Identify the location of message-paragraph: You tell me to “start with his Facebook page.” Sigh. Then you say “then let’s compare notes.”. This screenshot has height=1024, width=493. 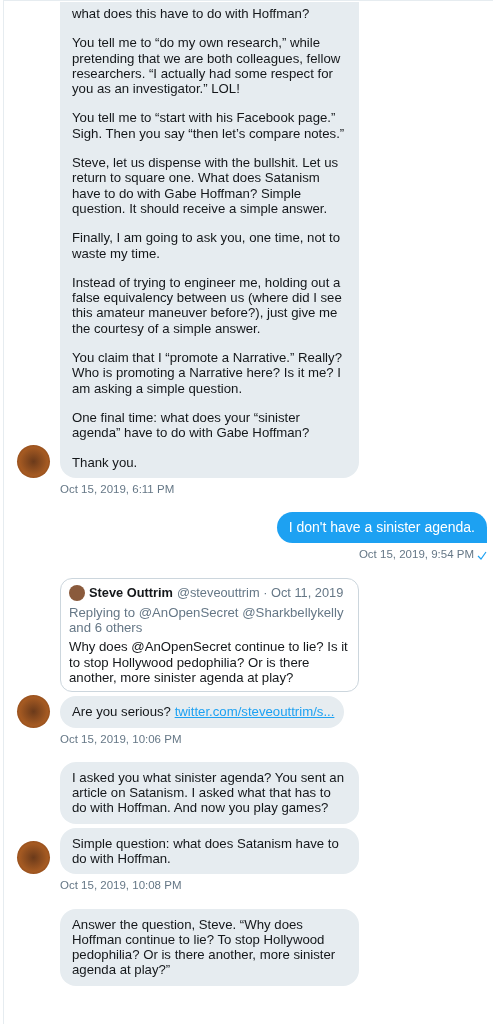
(209, 126).